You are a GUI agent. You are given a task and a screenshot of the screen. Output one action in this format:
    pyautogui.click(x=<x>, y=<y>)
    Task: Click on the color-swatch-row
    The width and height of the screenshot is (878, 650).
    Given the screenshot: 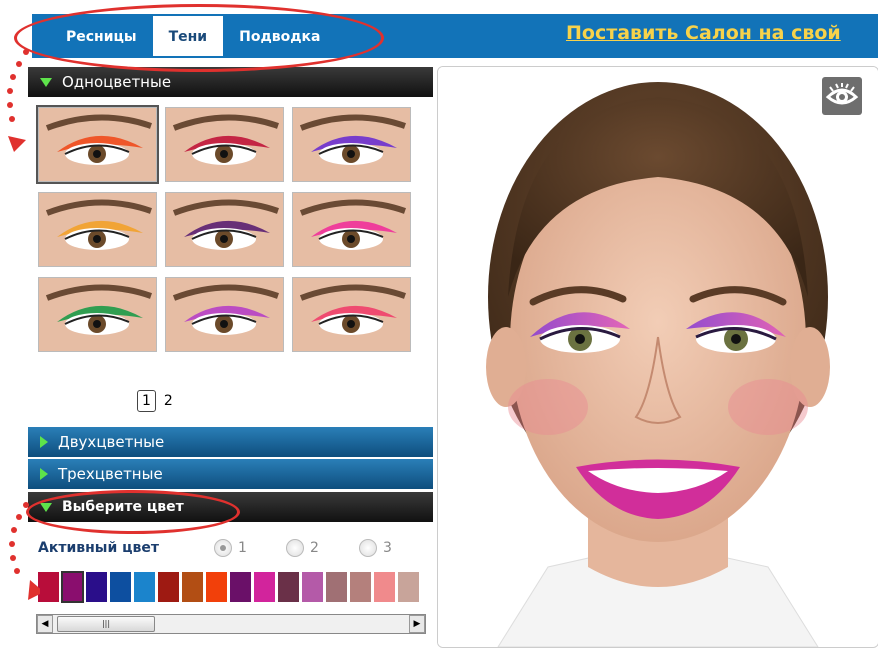 What is the action you would take?
    pyautogui.click(x=228, y=587)
    